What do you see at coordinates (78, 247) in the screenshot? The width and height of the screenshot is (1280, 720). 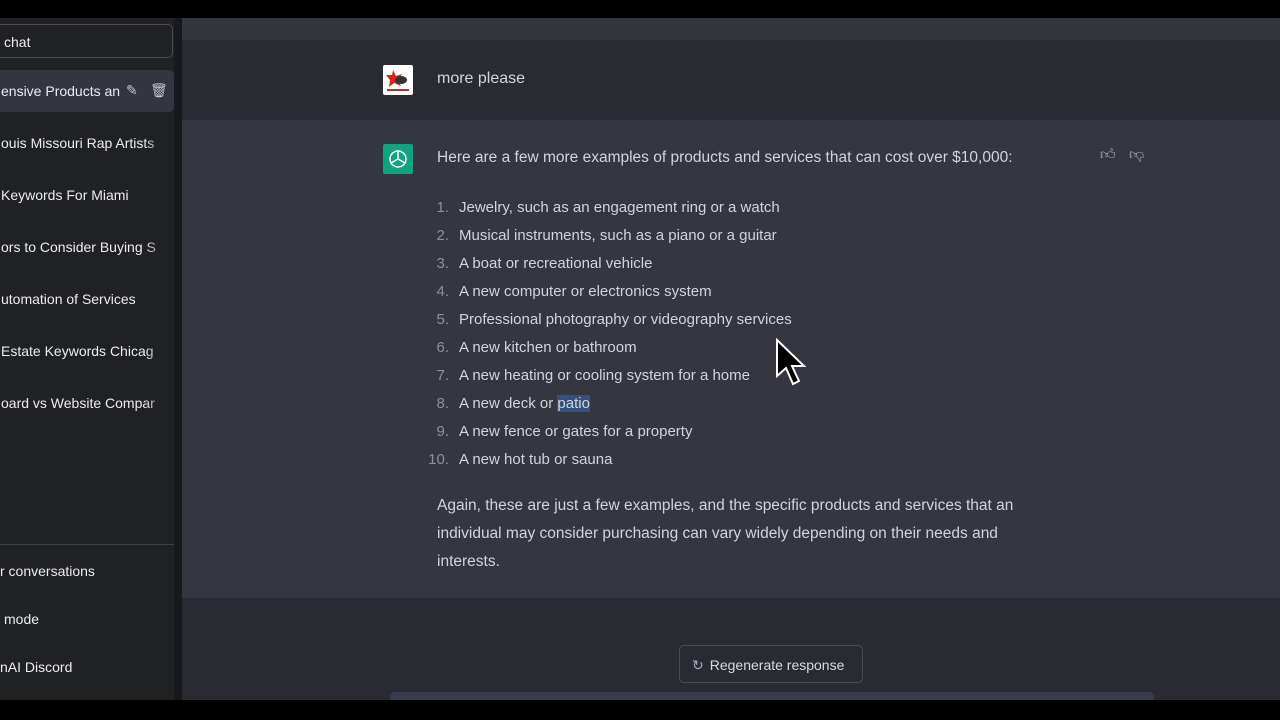 I see `conversation-title: ors to Consider Buying S` at bounding box center [78, 247].